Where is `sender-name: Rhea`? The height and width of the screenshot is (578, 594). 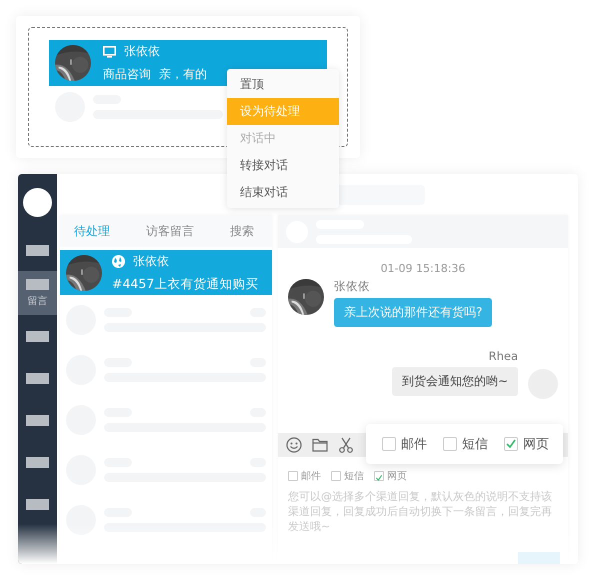
sender-name: Rhea is located at coordinates (503, 356).